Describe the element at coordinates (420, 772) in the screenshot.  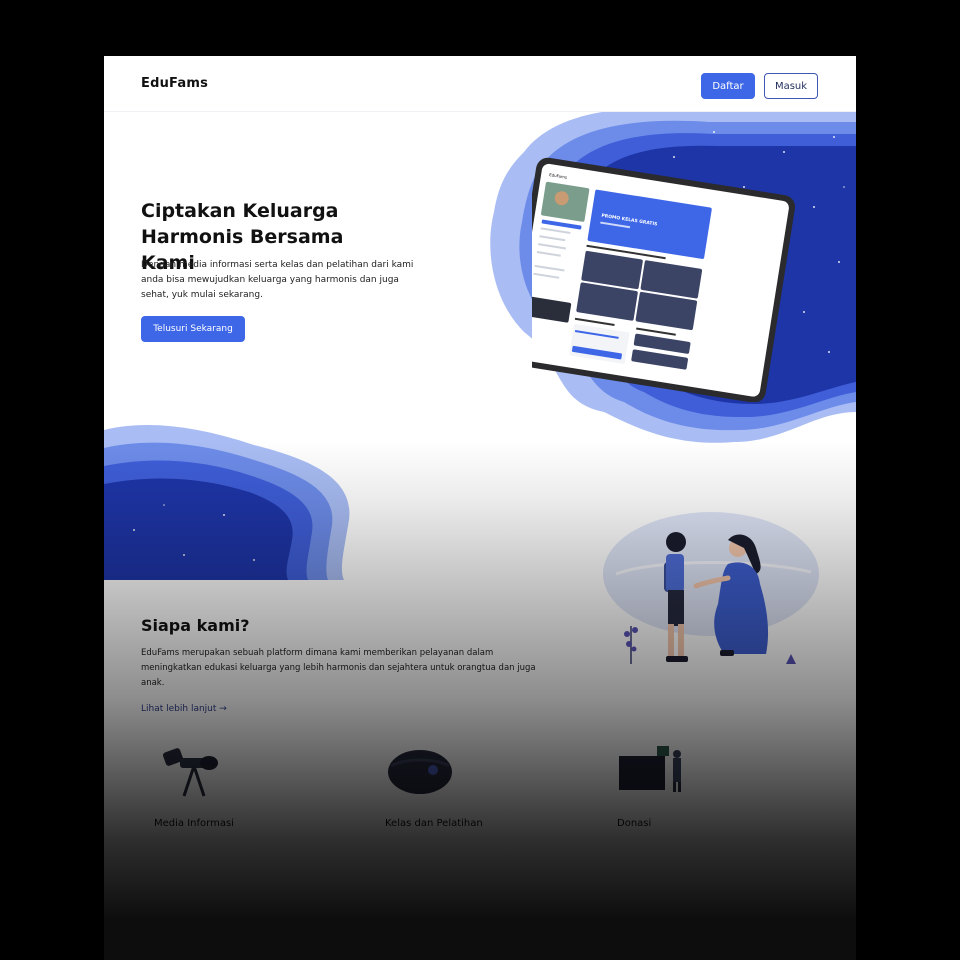
I see `vr-headset-icon` at that location.